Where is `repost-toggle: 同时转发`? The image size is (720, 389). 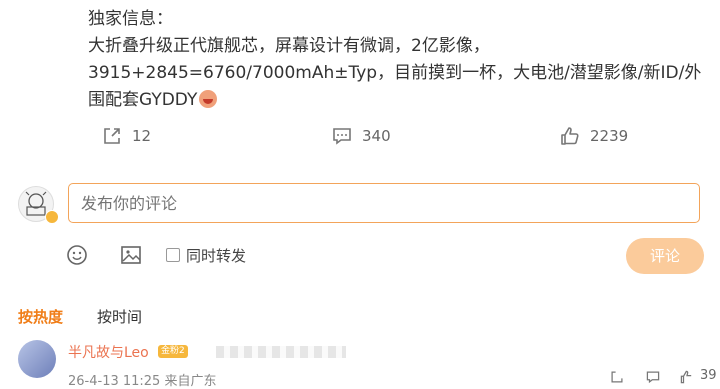
repost-toggle: 同时转发 is located at coordinates (206, 255).